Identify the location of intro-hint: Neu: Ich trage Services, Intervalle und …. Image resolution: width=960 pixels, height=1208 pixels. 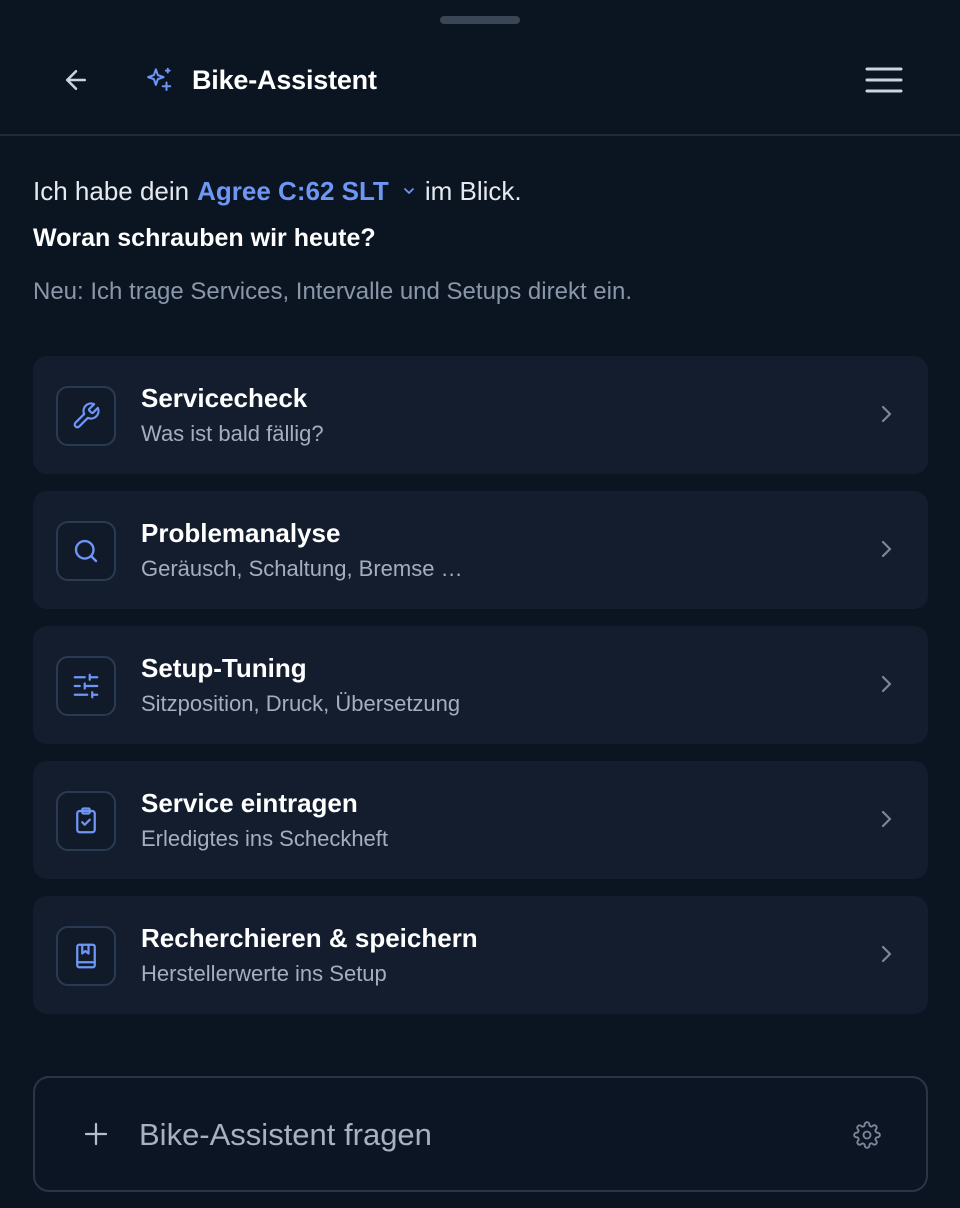
(332, 291).